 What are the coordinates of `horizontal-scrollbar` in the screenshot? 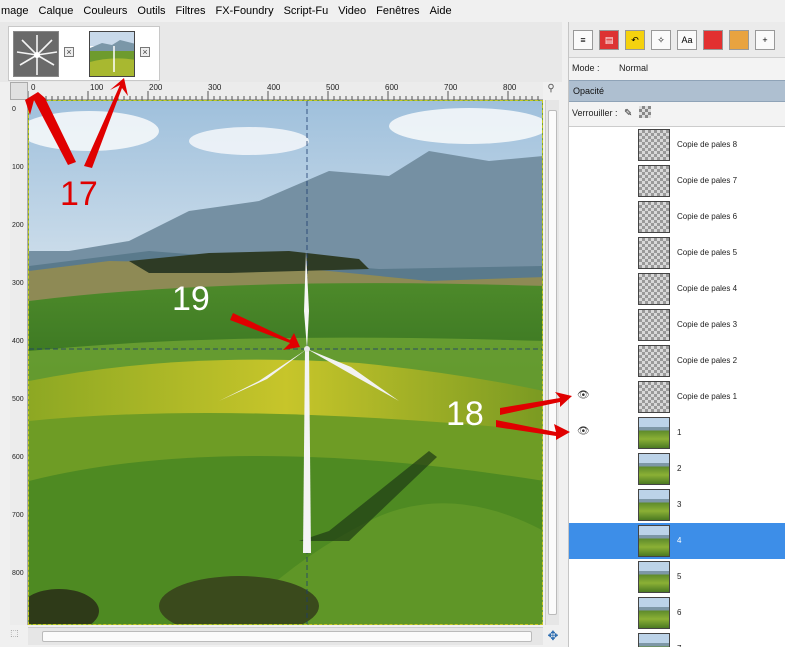 It's located at (285, 636).